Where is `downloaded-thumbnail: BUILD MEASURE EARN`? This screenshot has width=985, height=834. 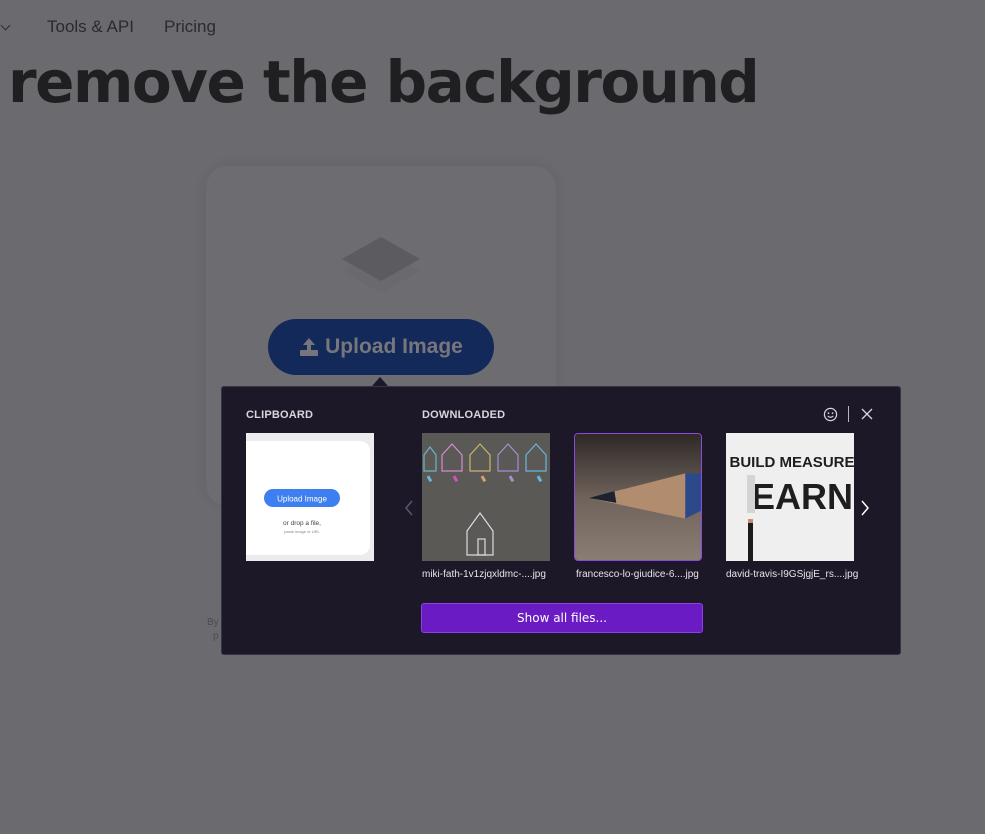 downloaded-thumbnail: BUILD MEASURE EARN is located at coordinates (790, 497).